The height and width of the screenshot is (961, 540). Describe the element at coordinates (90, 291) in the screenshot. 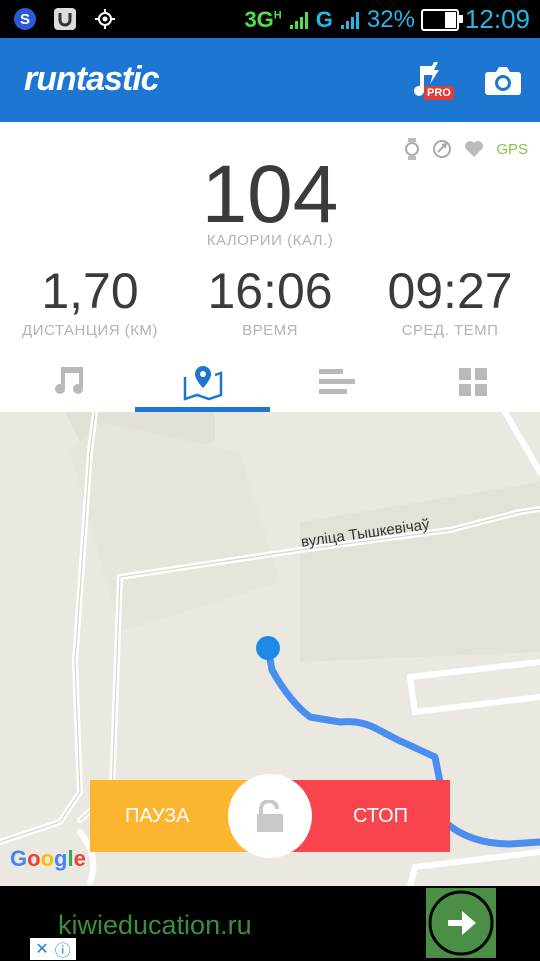

I see `distance-value: 1,70` at that location.